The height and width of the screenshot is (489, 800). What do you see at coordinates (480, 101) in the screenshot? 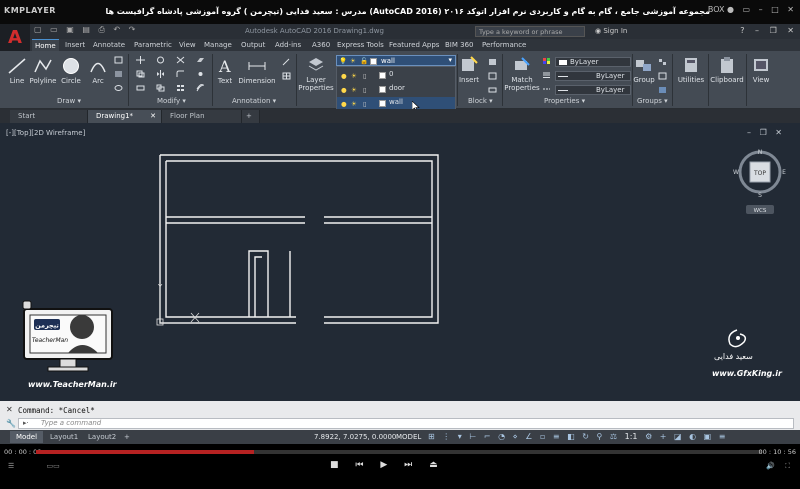
I see `block-panel-label: Block ▾` at bounding box center [480, 101].